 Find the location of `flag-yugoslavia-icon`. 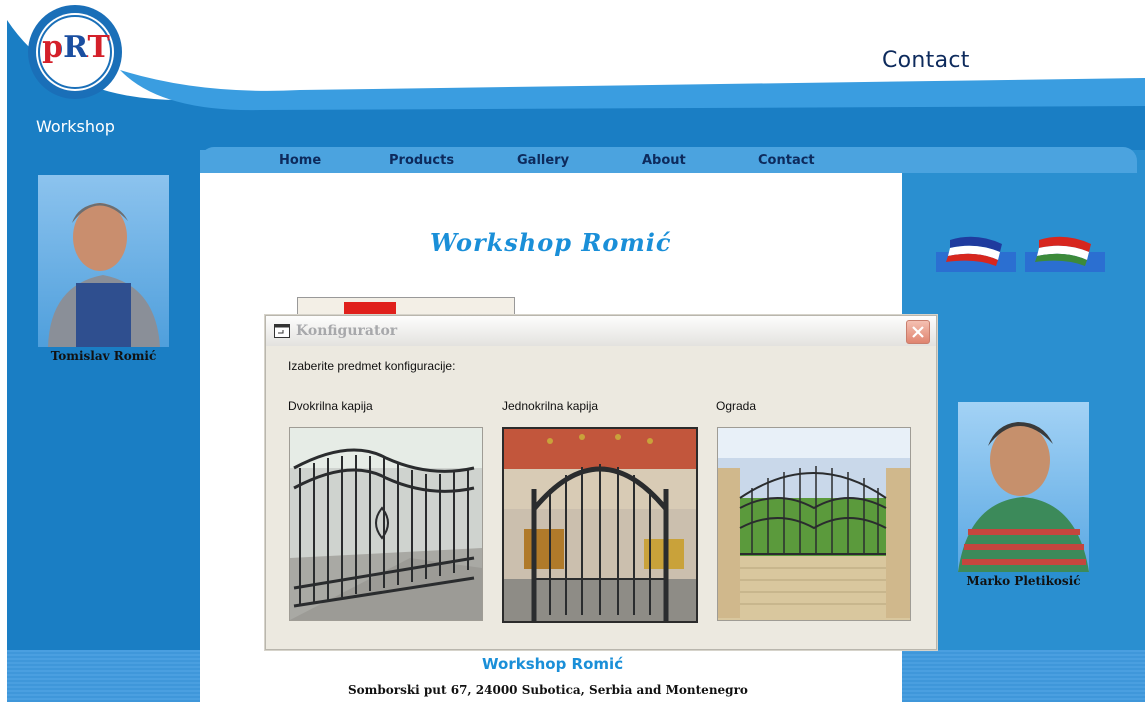

flag-yugoslavia-icon is located at coordinates (976, 254).